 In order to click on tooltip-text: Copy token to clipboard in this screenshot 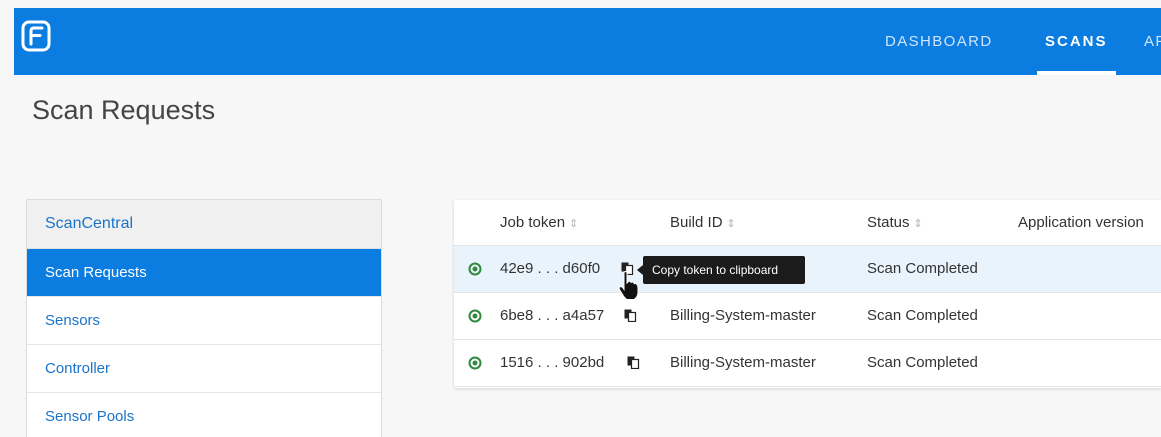, I will do `click(715, 270)`.